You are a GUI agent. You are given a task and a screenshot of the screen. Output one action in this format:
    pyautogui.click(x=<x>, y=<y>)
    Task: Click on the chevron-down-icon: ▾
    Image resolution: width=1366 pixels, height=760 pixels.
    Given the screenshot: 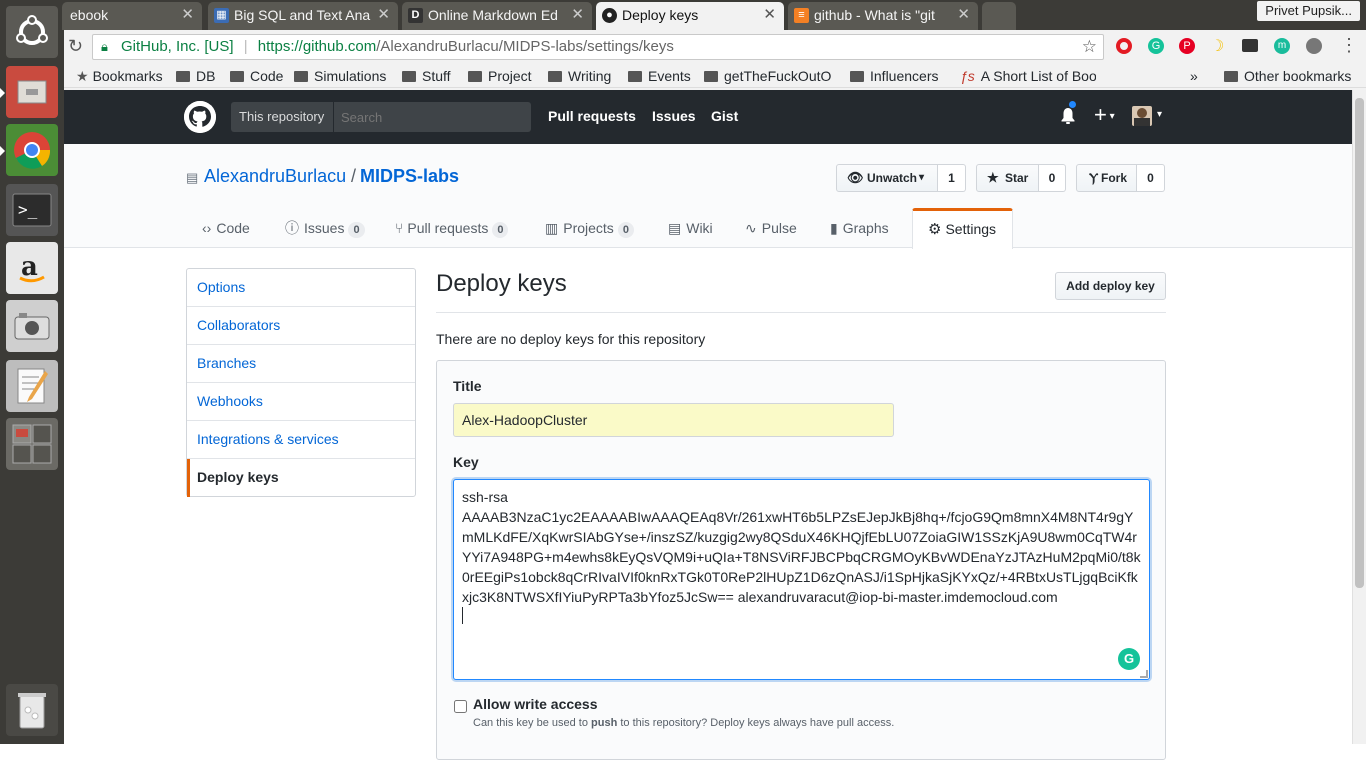 What is the action you would take?
    pyautogui.click(x=1159, y=114)
    